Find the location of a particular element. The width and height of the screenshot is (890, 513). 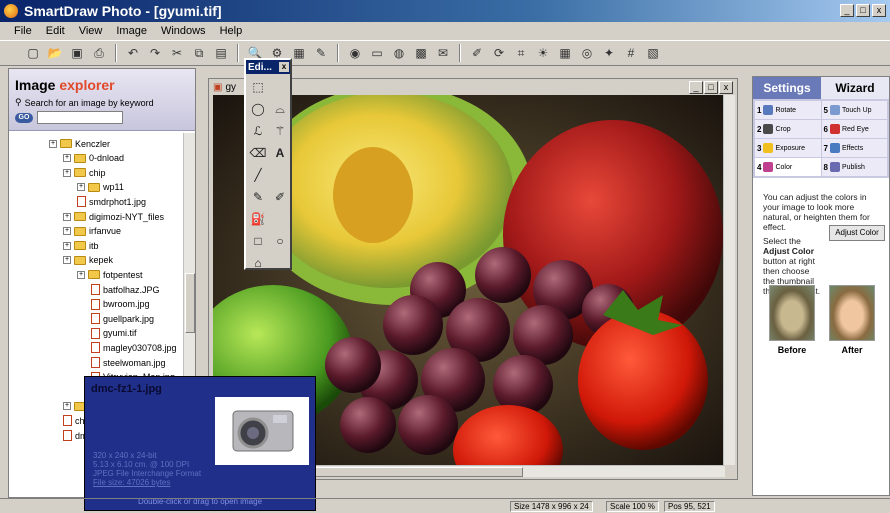

image-vscroll is located at coordinates (729, 280).